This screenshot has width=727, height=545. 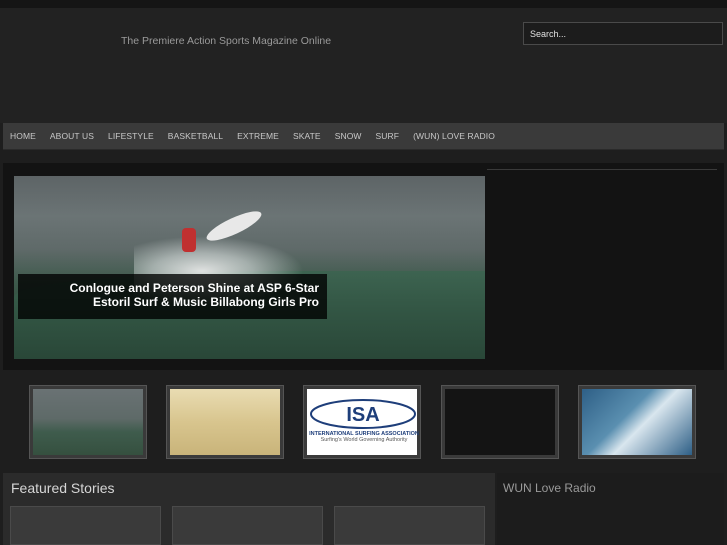 I want to click on nav-surf: SURF, so click(x=388, y=136).